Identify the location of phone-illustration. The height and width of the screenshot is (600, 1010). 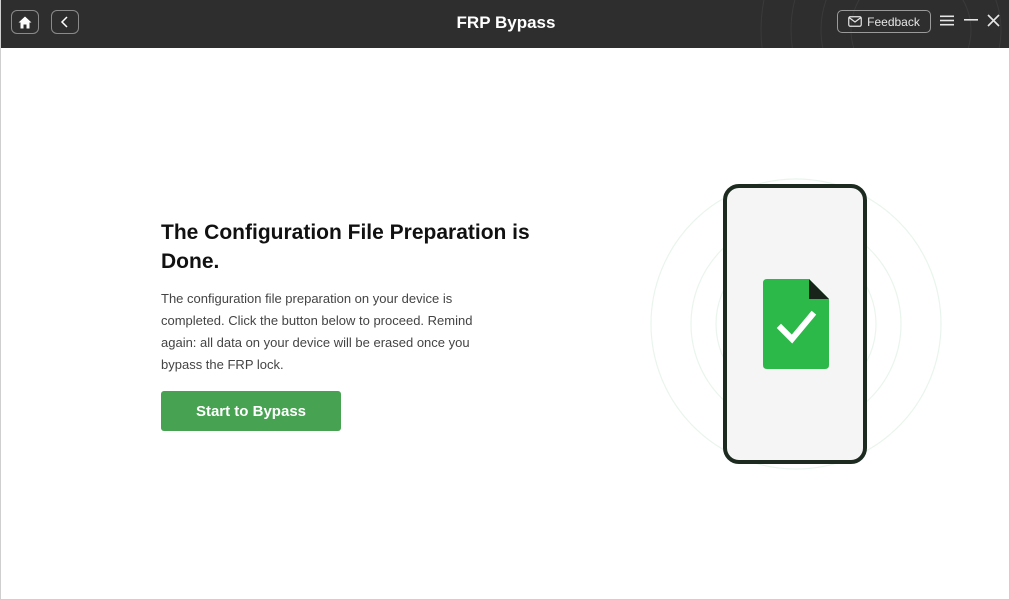
(796, 324).